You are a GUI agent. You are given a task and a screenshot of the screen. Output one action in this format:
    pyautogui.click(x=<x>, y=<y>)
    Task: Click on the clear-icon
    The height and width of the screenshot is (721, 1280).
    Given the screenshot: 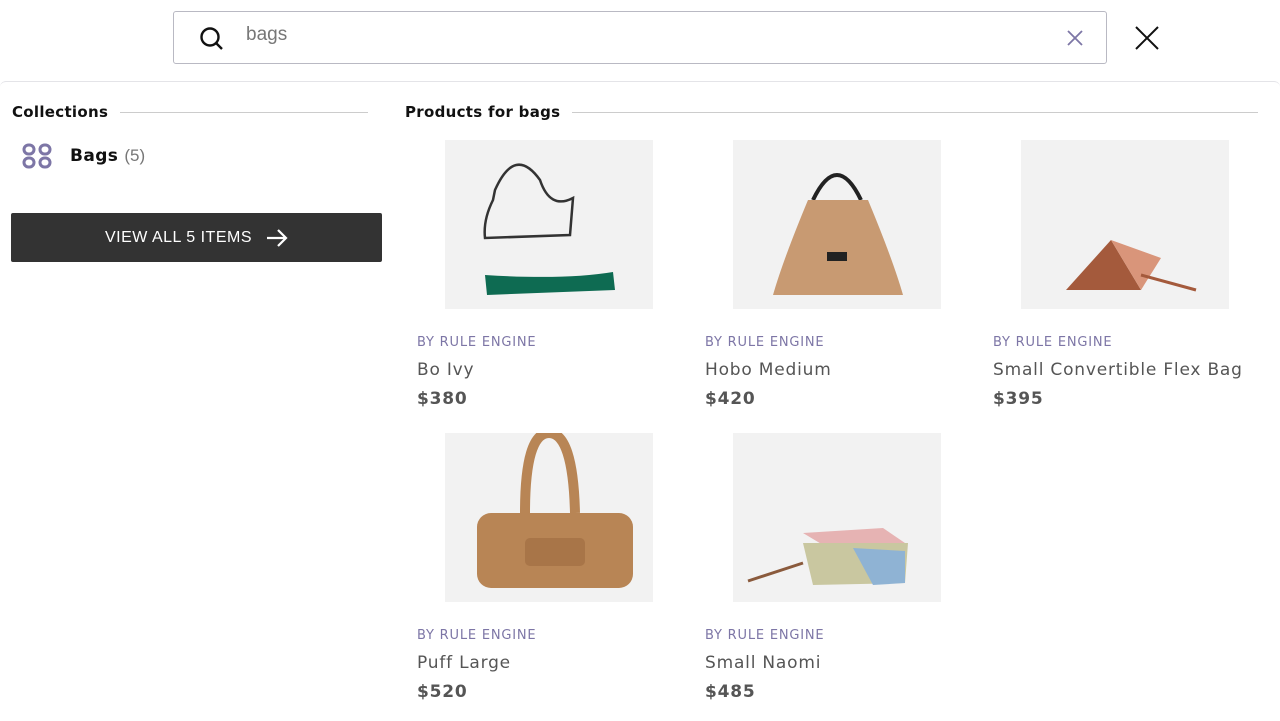 What is the action you would take?
    pyautogui.click(x=1075, y=38)
    